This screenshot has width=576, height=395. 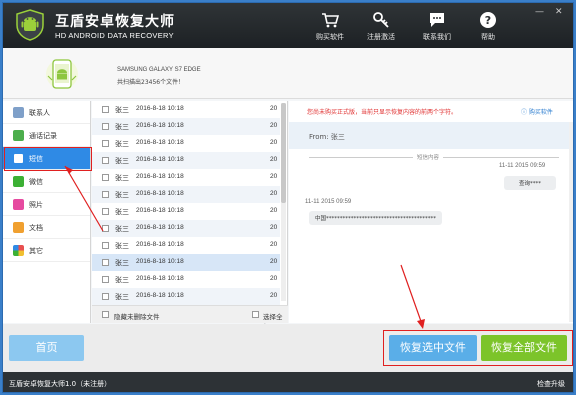 What do you see at coordinates (69, 170) in the screenshot?
I see `sms-arrow-head` at bounding box center [69, 170].